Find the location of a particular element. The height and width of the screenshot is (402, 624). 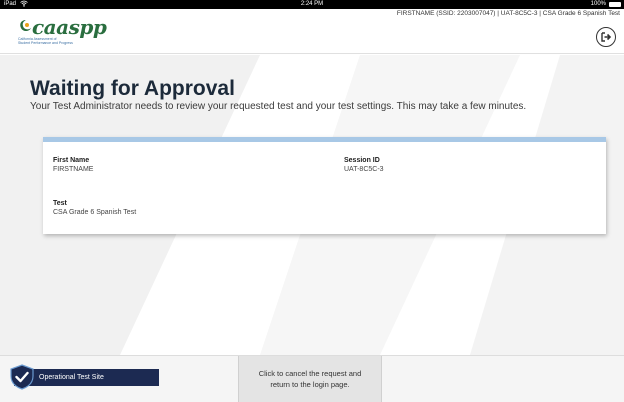

session-id-value: UAT-8C5C-3 is located at coordinates (364, 169).